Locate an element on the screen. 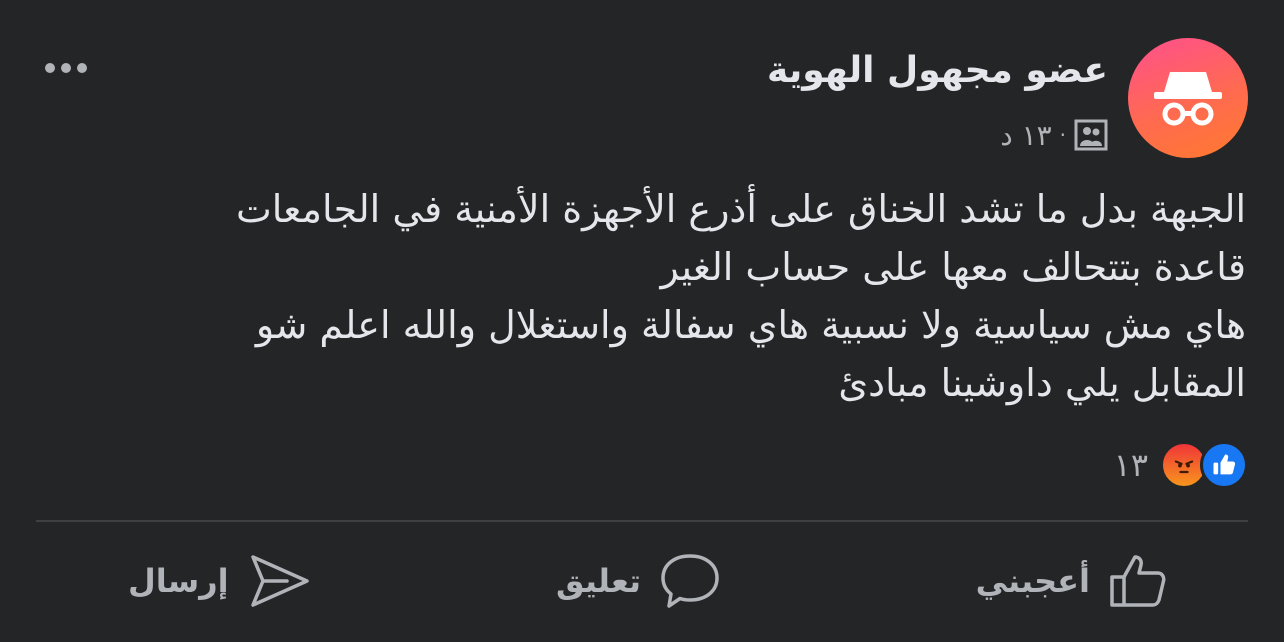 The height and width of the screenshot is (642, 1284). incognito-icon is located at coordinates (1188, 99).